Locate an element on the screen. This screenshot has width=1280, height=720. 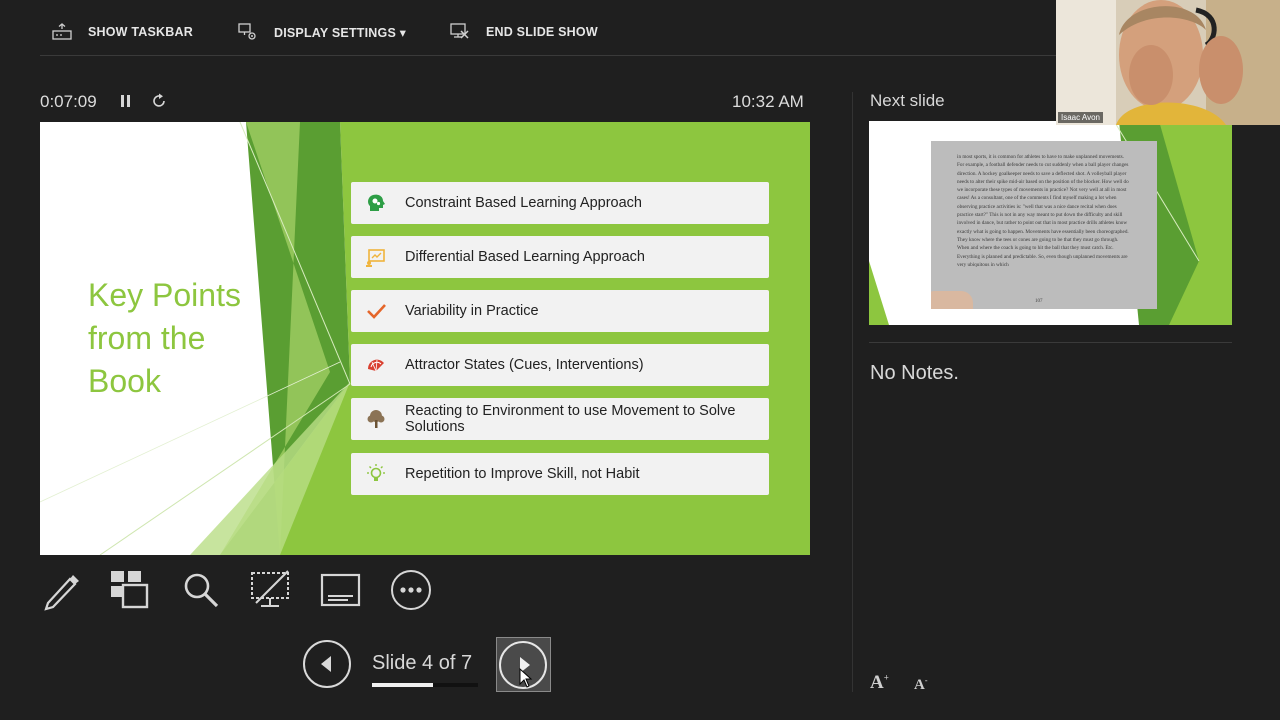
bullet-item: Repetition to Improve Skill, not Habit is located at coordinates (560, 474).